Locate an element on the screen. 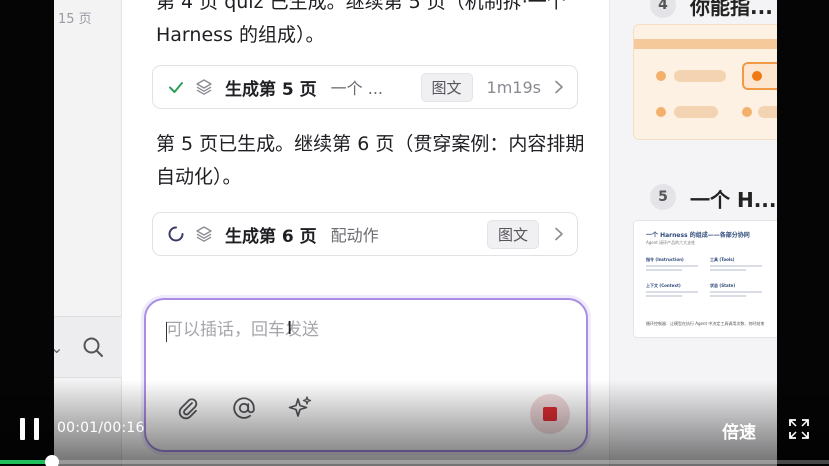 This screenshot has width=829, height=466. message-input is located at coordinates (356, 330).